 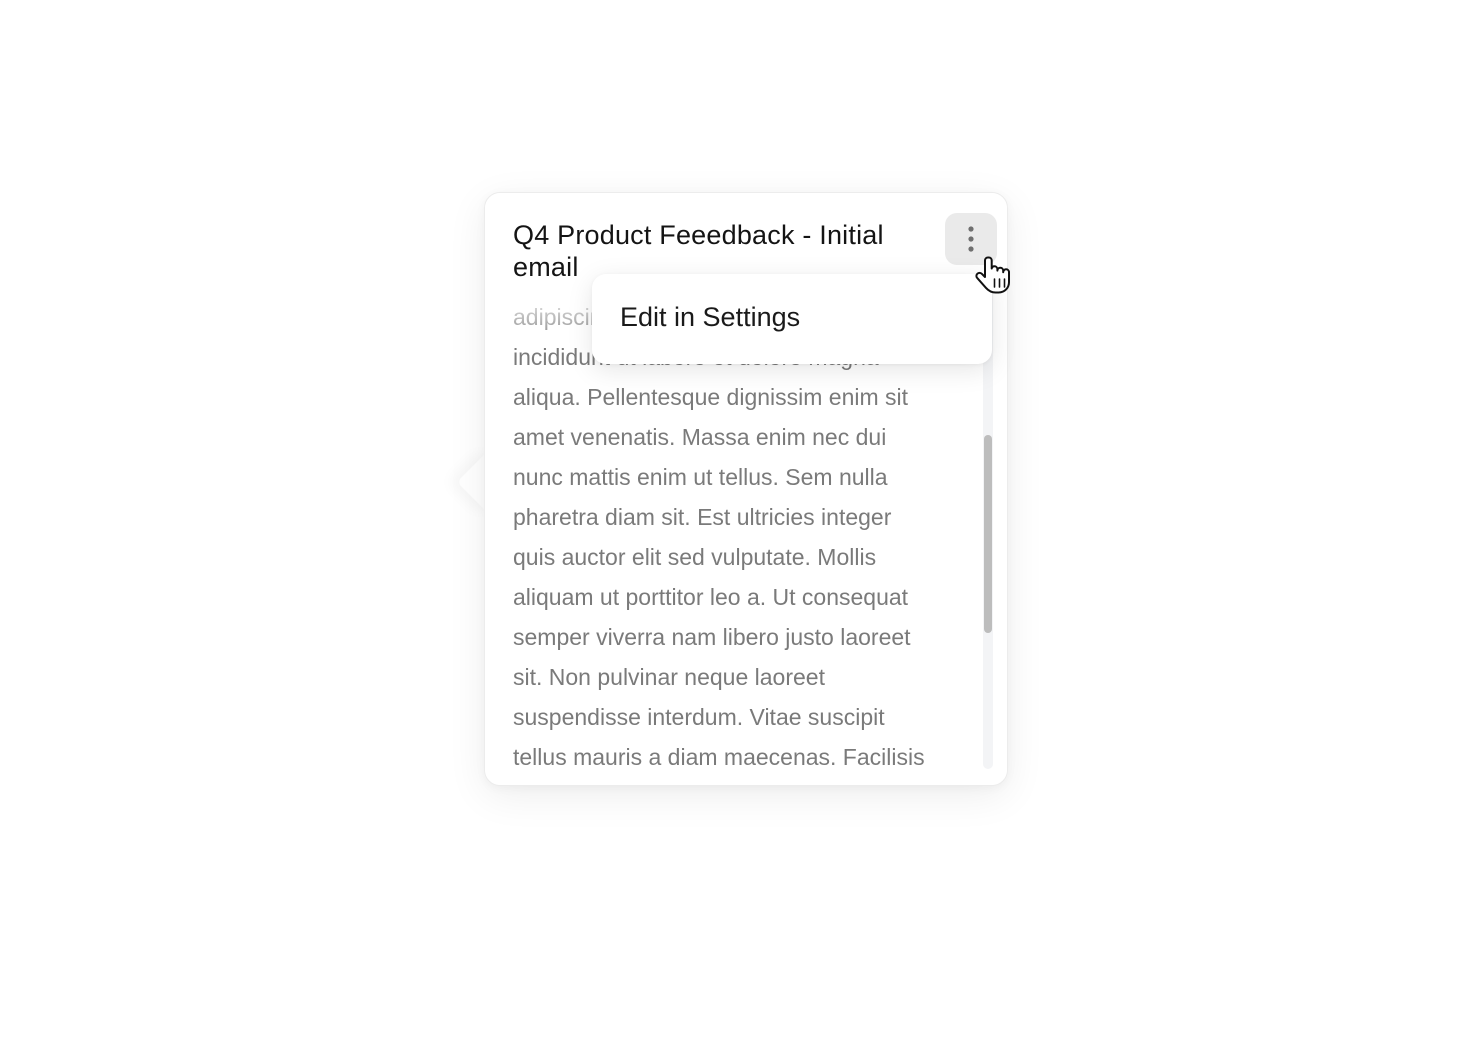 I want to click on body-line: tellus mauris a diam maecenas. Facilisis, so click(x=719, y=757).